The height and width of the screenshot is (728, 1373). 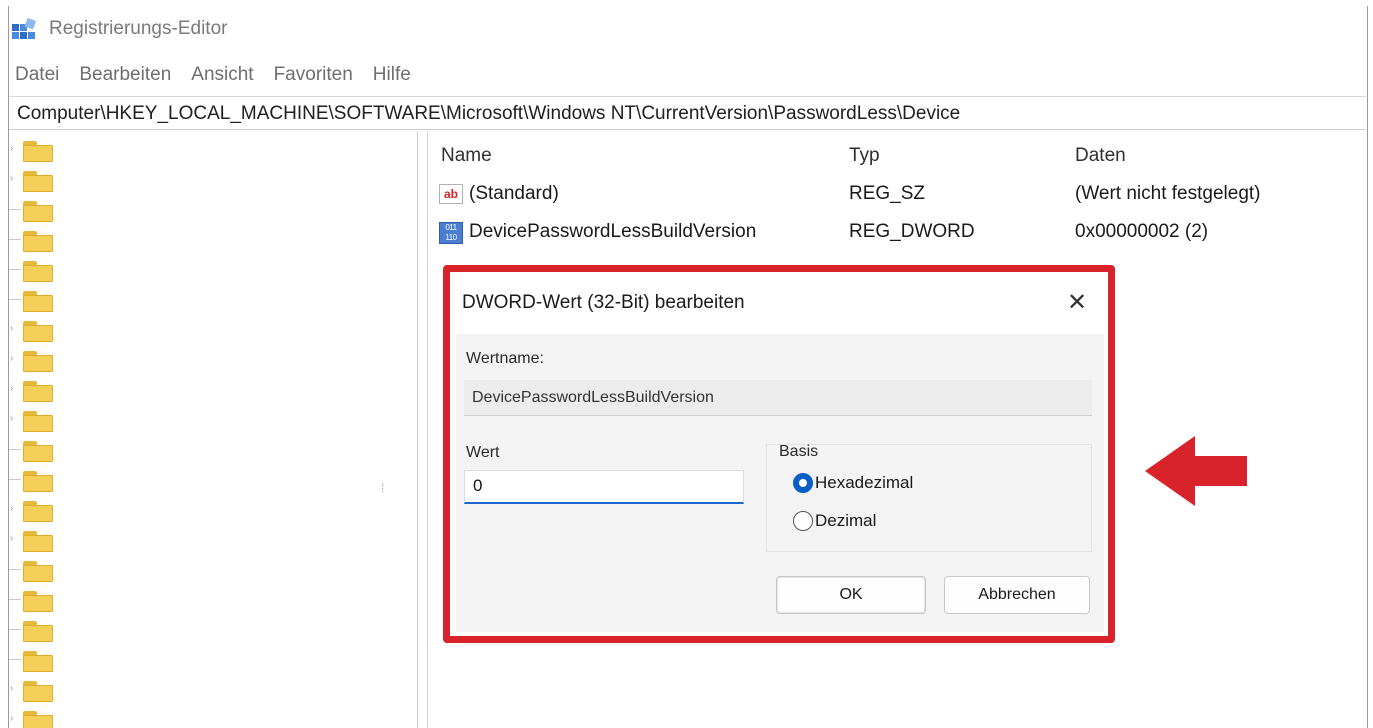 I want to click on column-header-type: Typ, so click(x=864, y=156).